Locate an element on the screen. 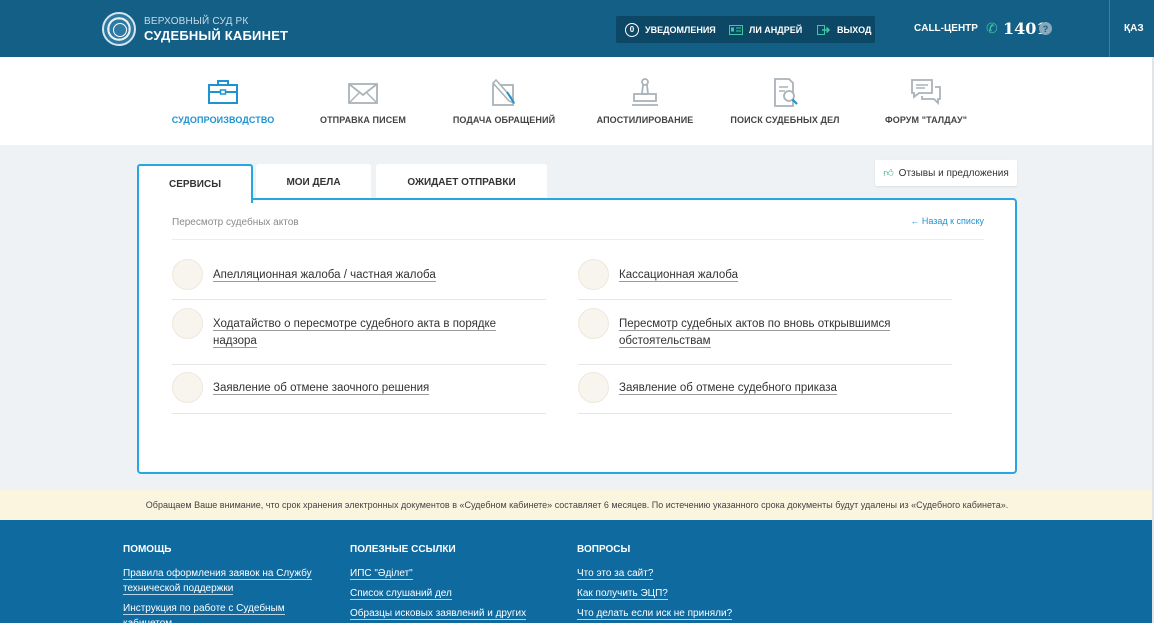  nav-label: ПОИСК СУДЕБНЫХ ДЕЛ is located at coordinates (785, 120).